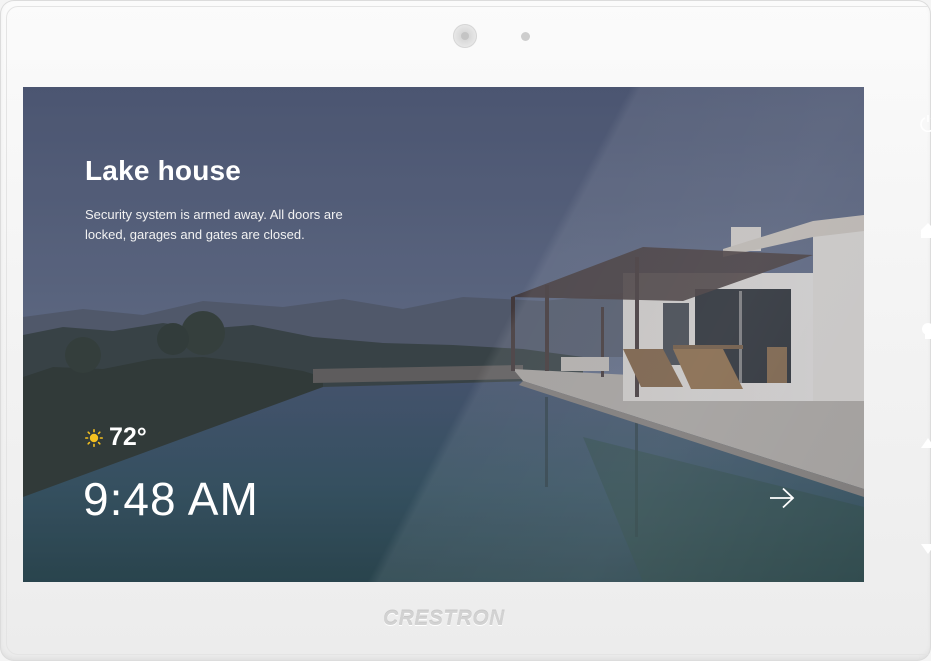 This screenshot has height=661, width=931. Describe the element at coordinates (171, 499) in the screenshot. I see `clock-time: 9:48 AM` at that location.